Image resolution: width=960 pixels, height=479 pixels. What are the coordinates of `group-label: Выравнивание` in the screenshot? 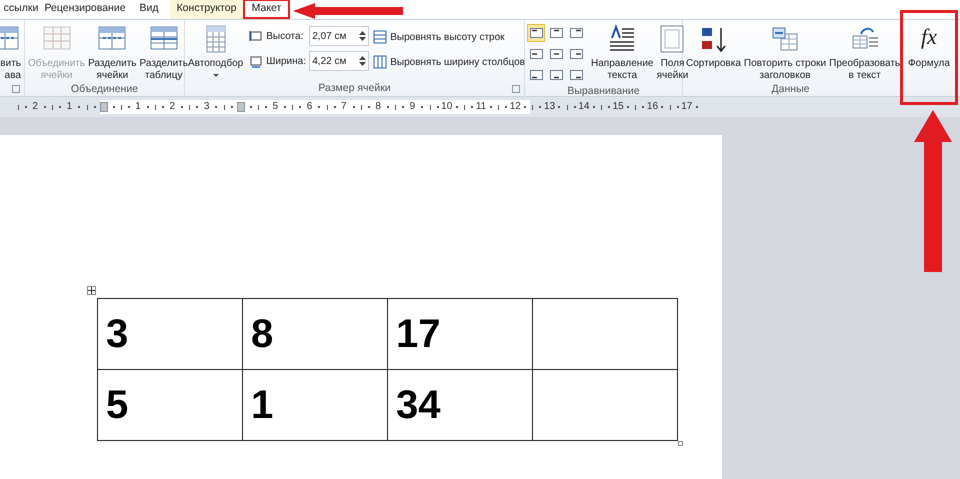 It's located at (603, 91).